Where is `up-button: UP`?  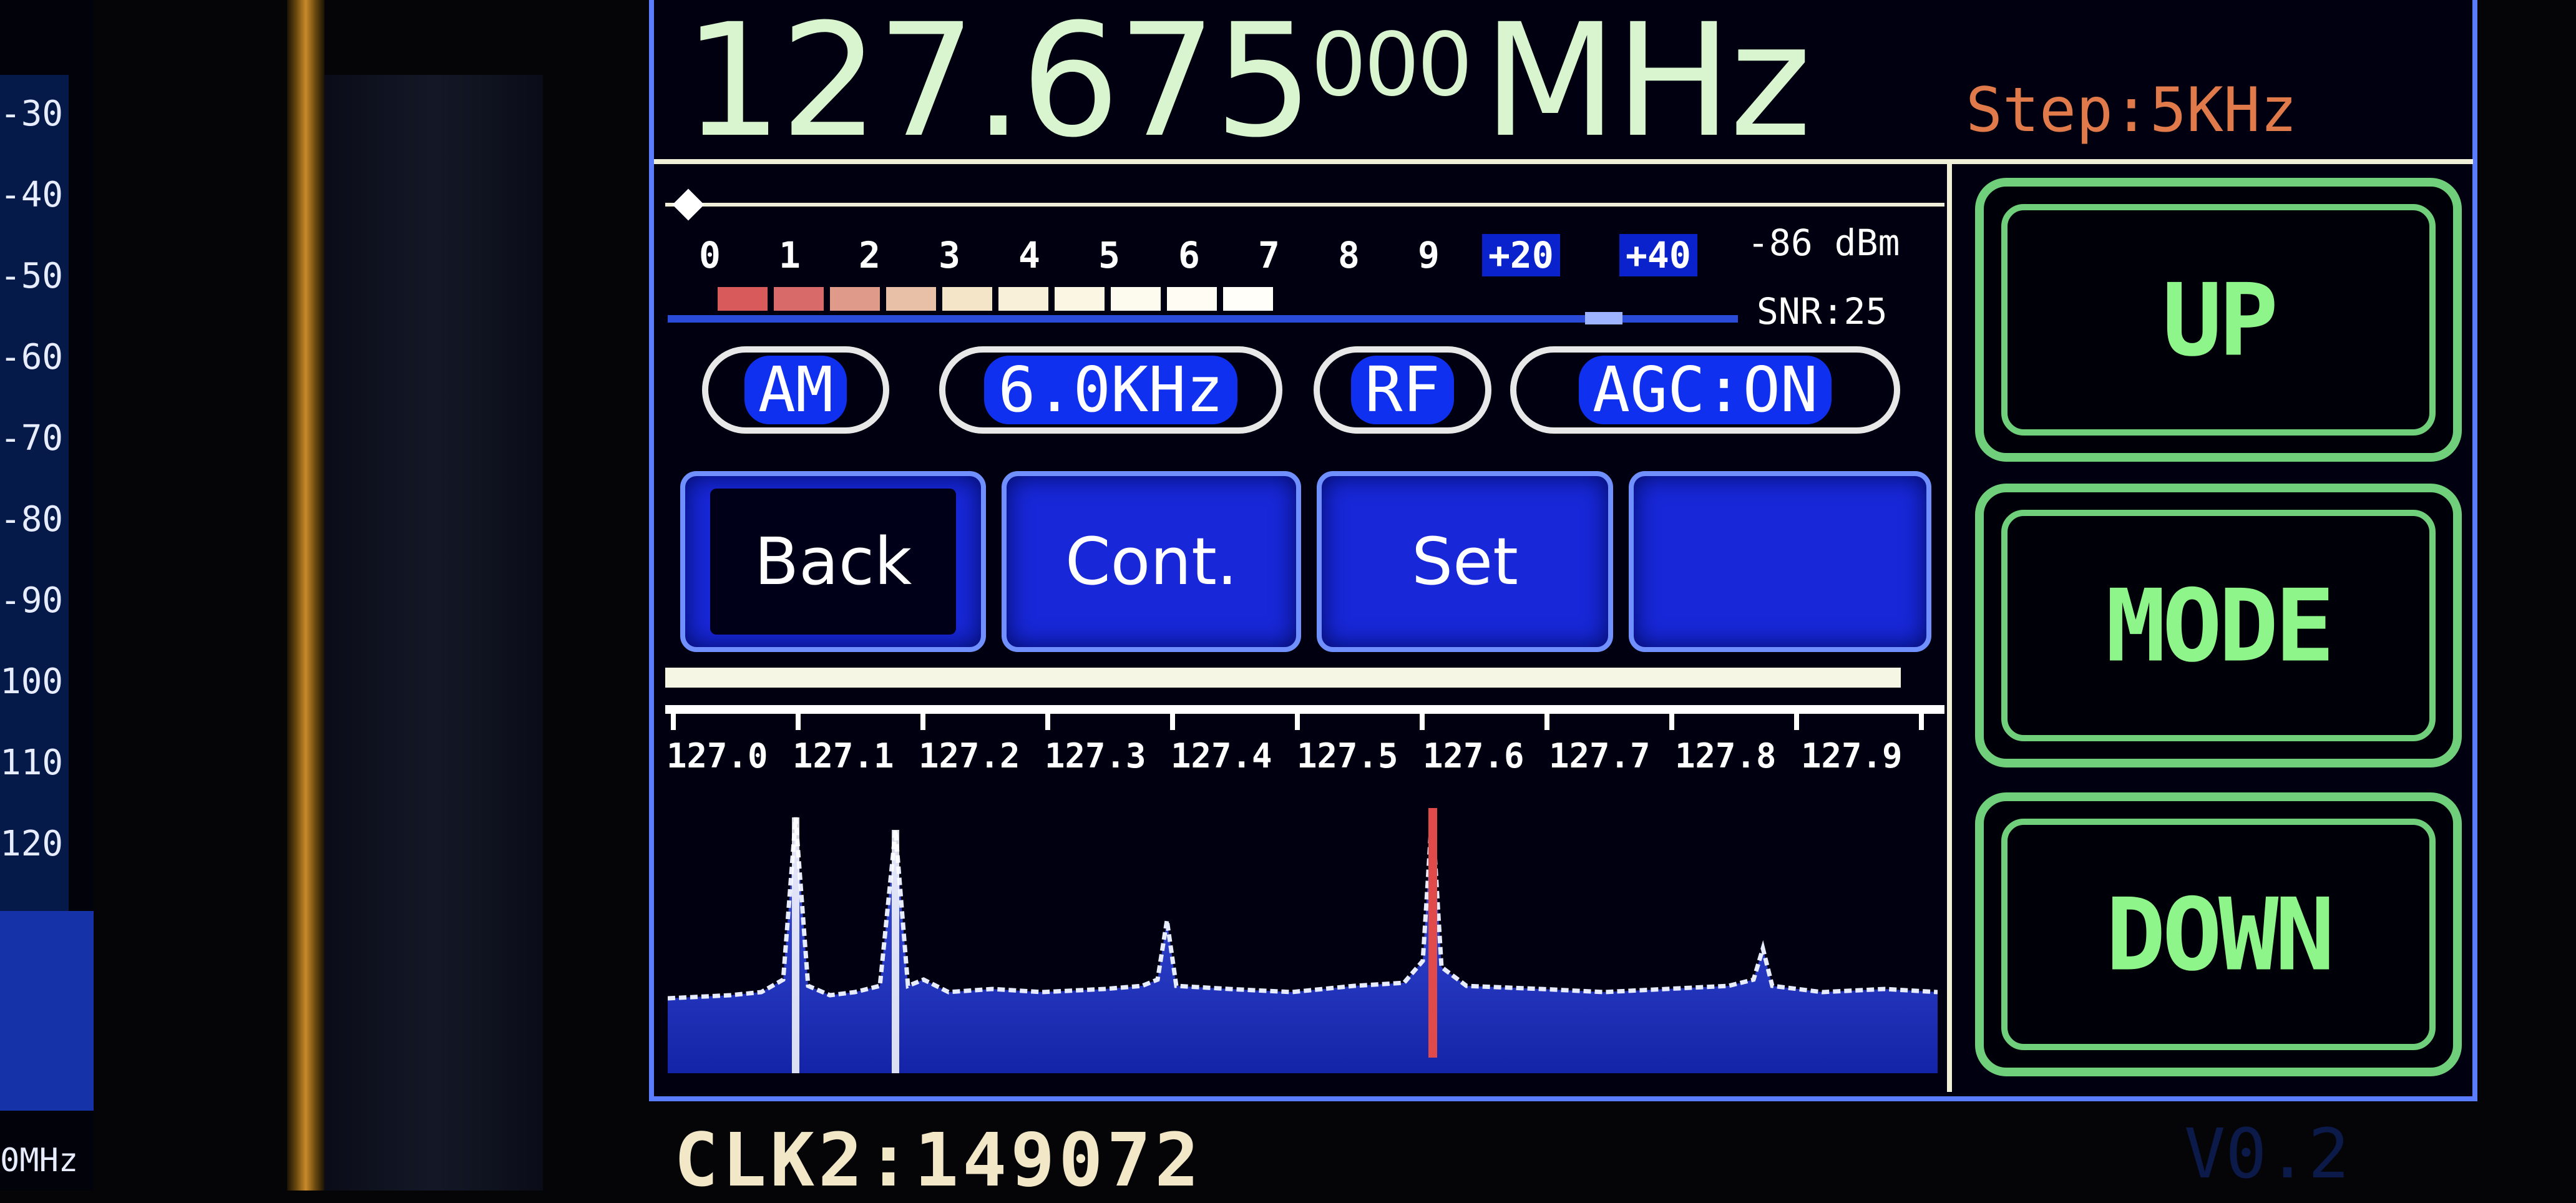 up-button: UP is located at coordinates (2218, 320).